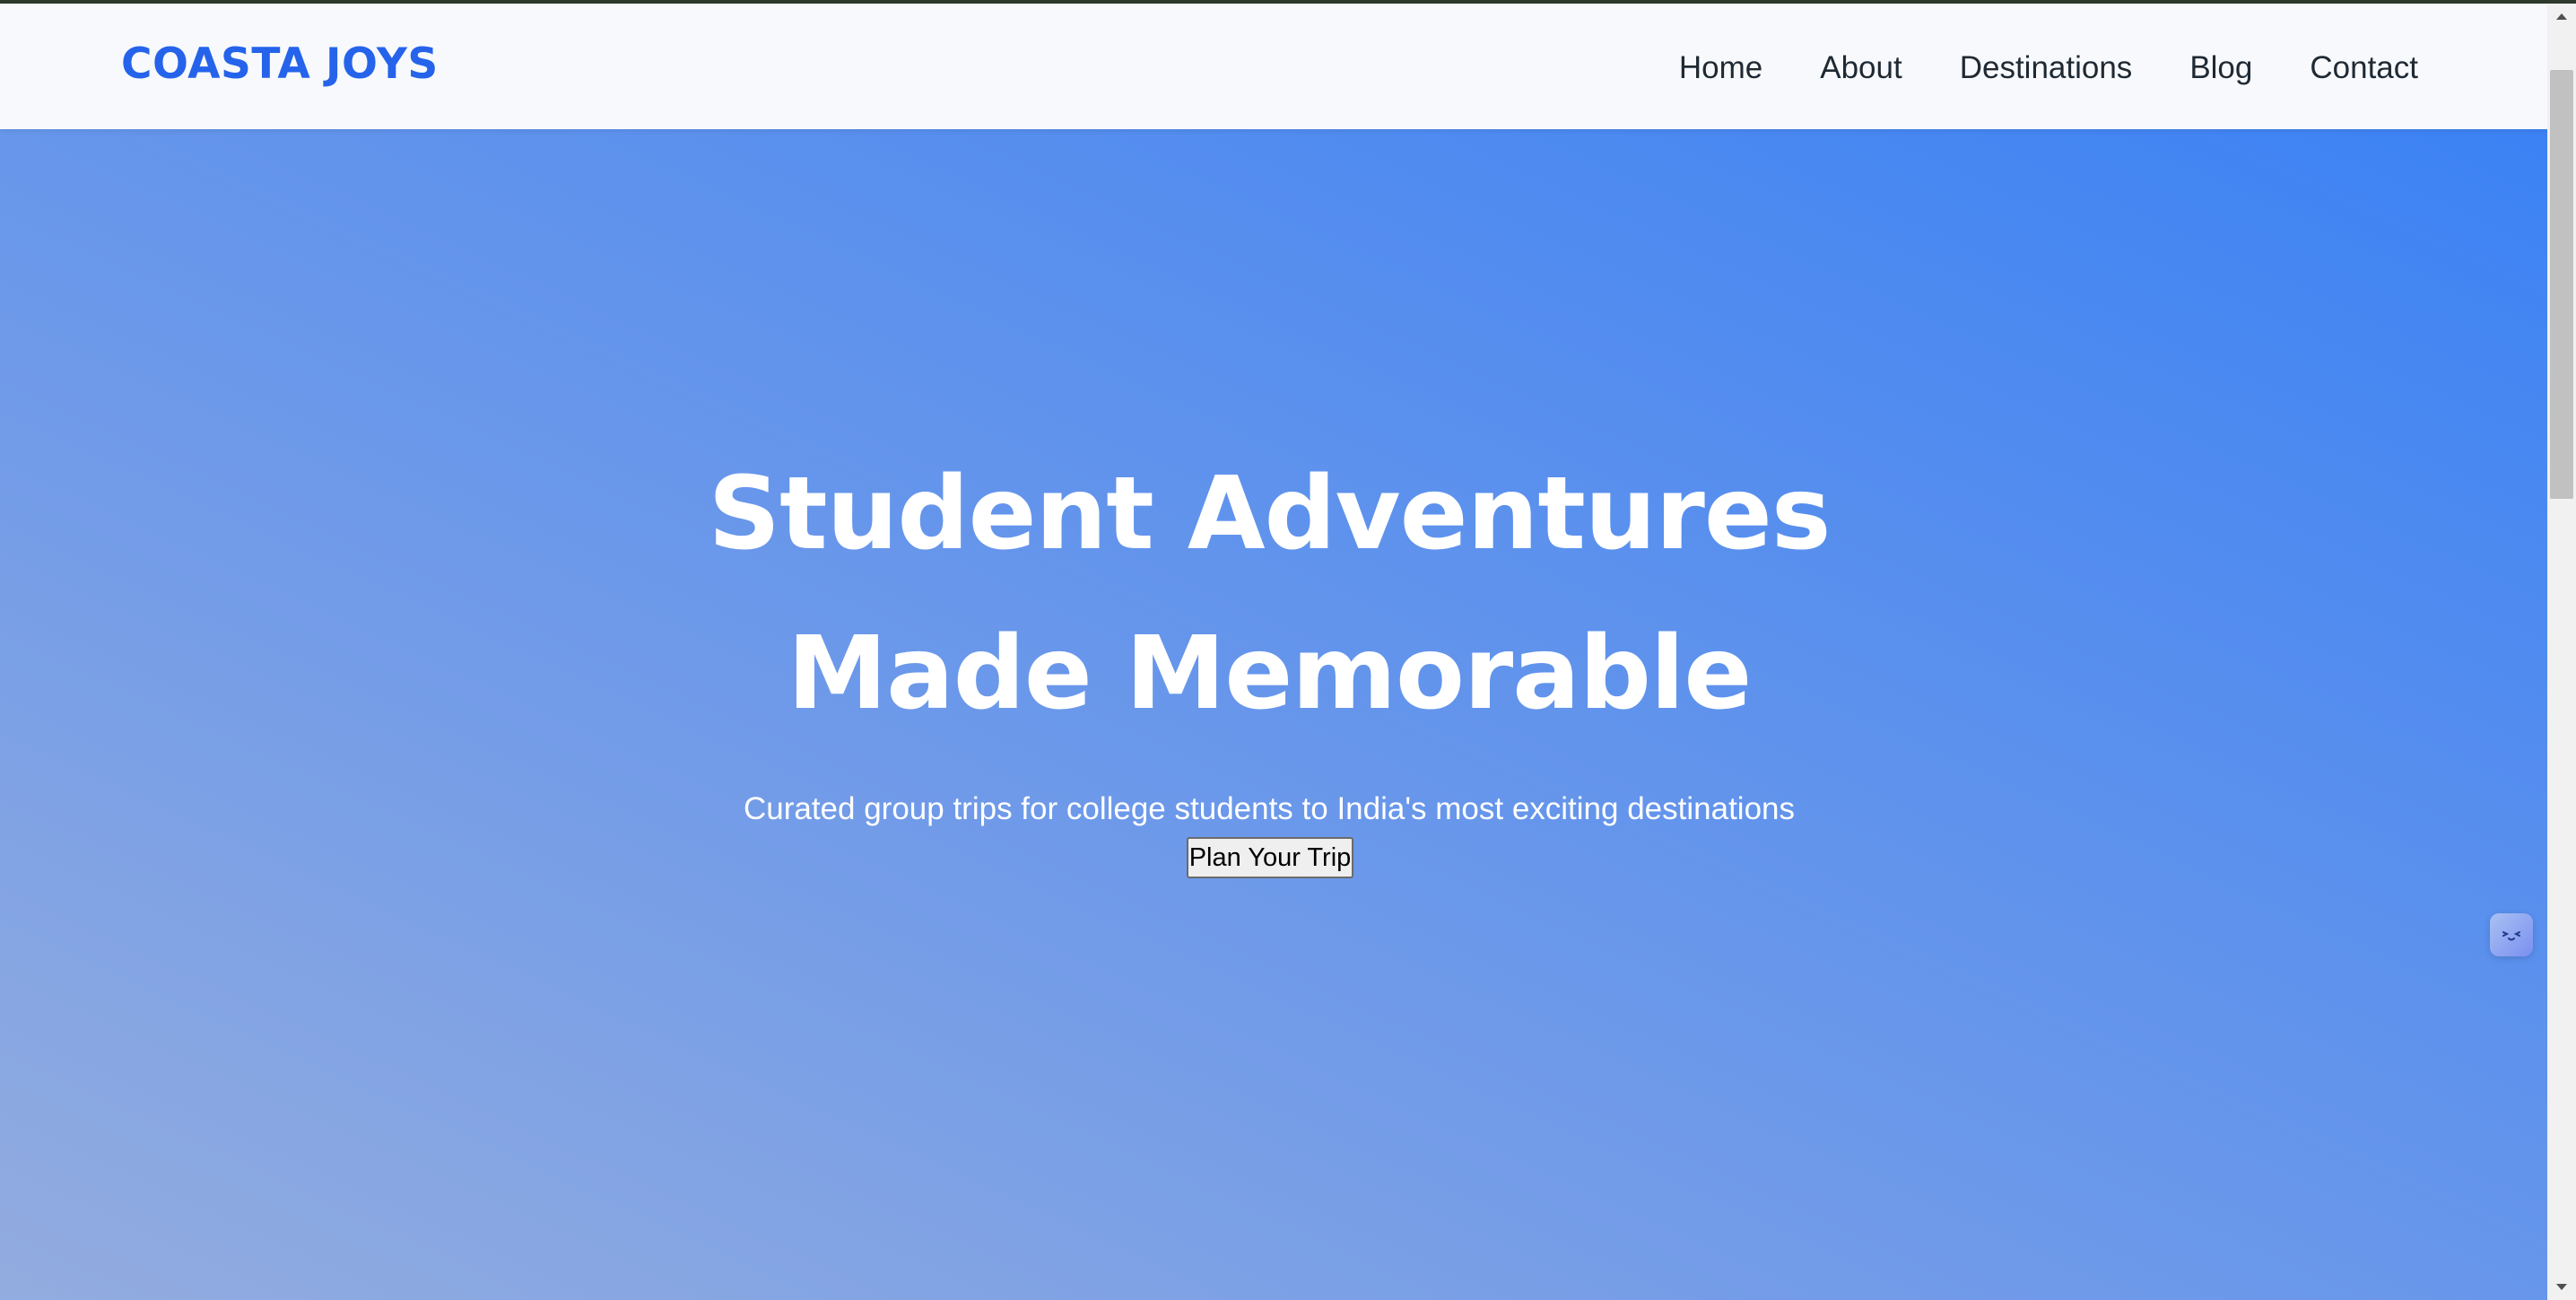 Image resolution: width=2576 pixels, height=1300 pixels. I want to click on face-icon, so click(2511, 936).